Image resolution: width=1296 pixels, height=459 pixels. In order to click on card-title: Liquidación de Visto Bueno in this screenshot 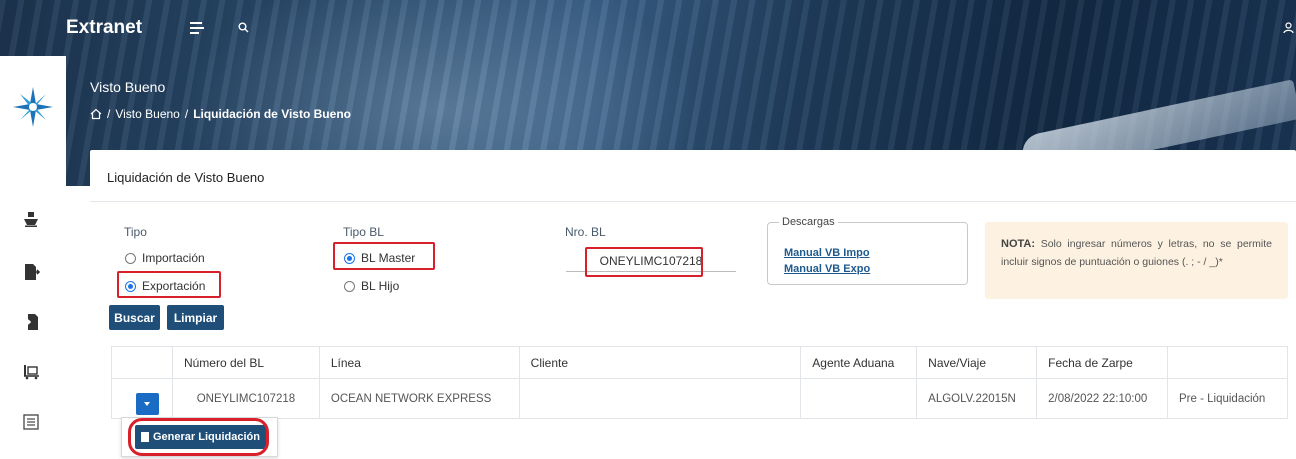, I will do `click(186, 177)`.